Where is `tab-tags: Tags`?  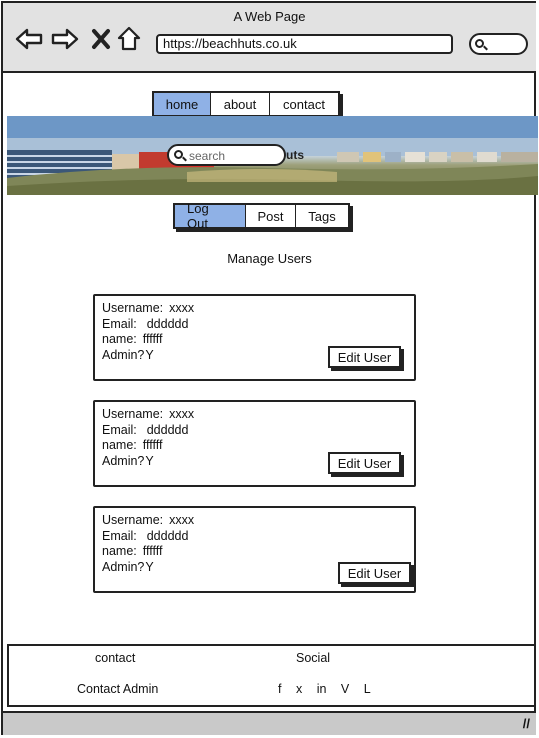 tab-tags: Tags is located at coordinates (322, 216).